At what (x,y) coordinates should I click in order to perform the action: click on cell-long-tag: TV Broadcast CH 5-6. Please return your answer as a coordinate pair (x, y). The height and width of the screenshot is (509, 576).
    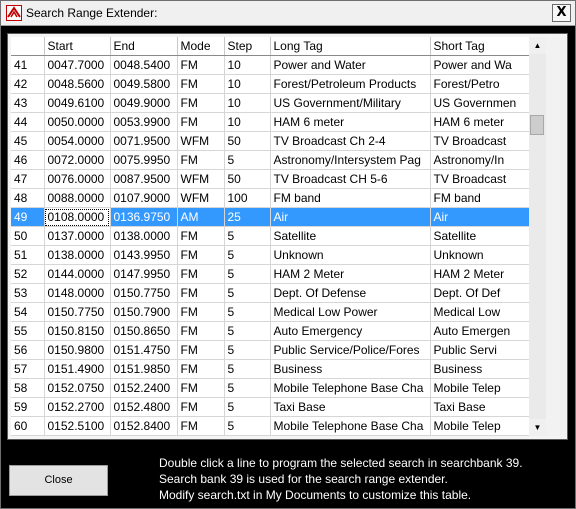
    Looking at the image, I should click on (350, 179).